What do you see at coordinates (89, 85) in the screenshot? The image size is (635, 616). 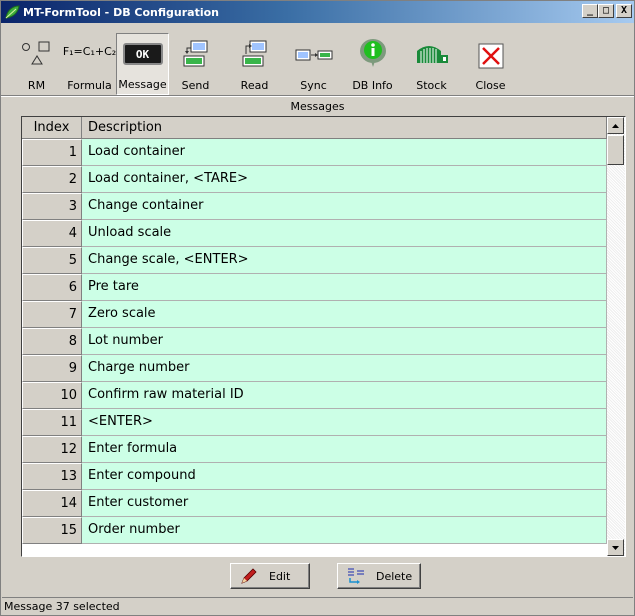 I see `toolbar-formula-label: Formula` at bounding box center [89, 85].